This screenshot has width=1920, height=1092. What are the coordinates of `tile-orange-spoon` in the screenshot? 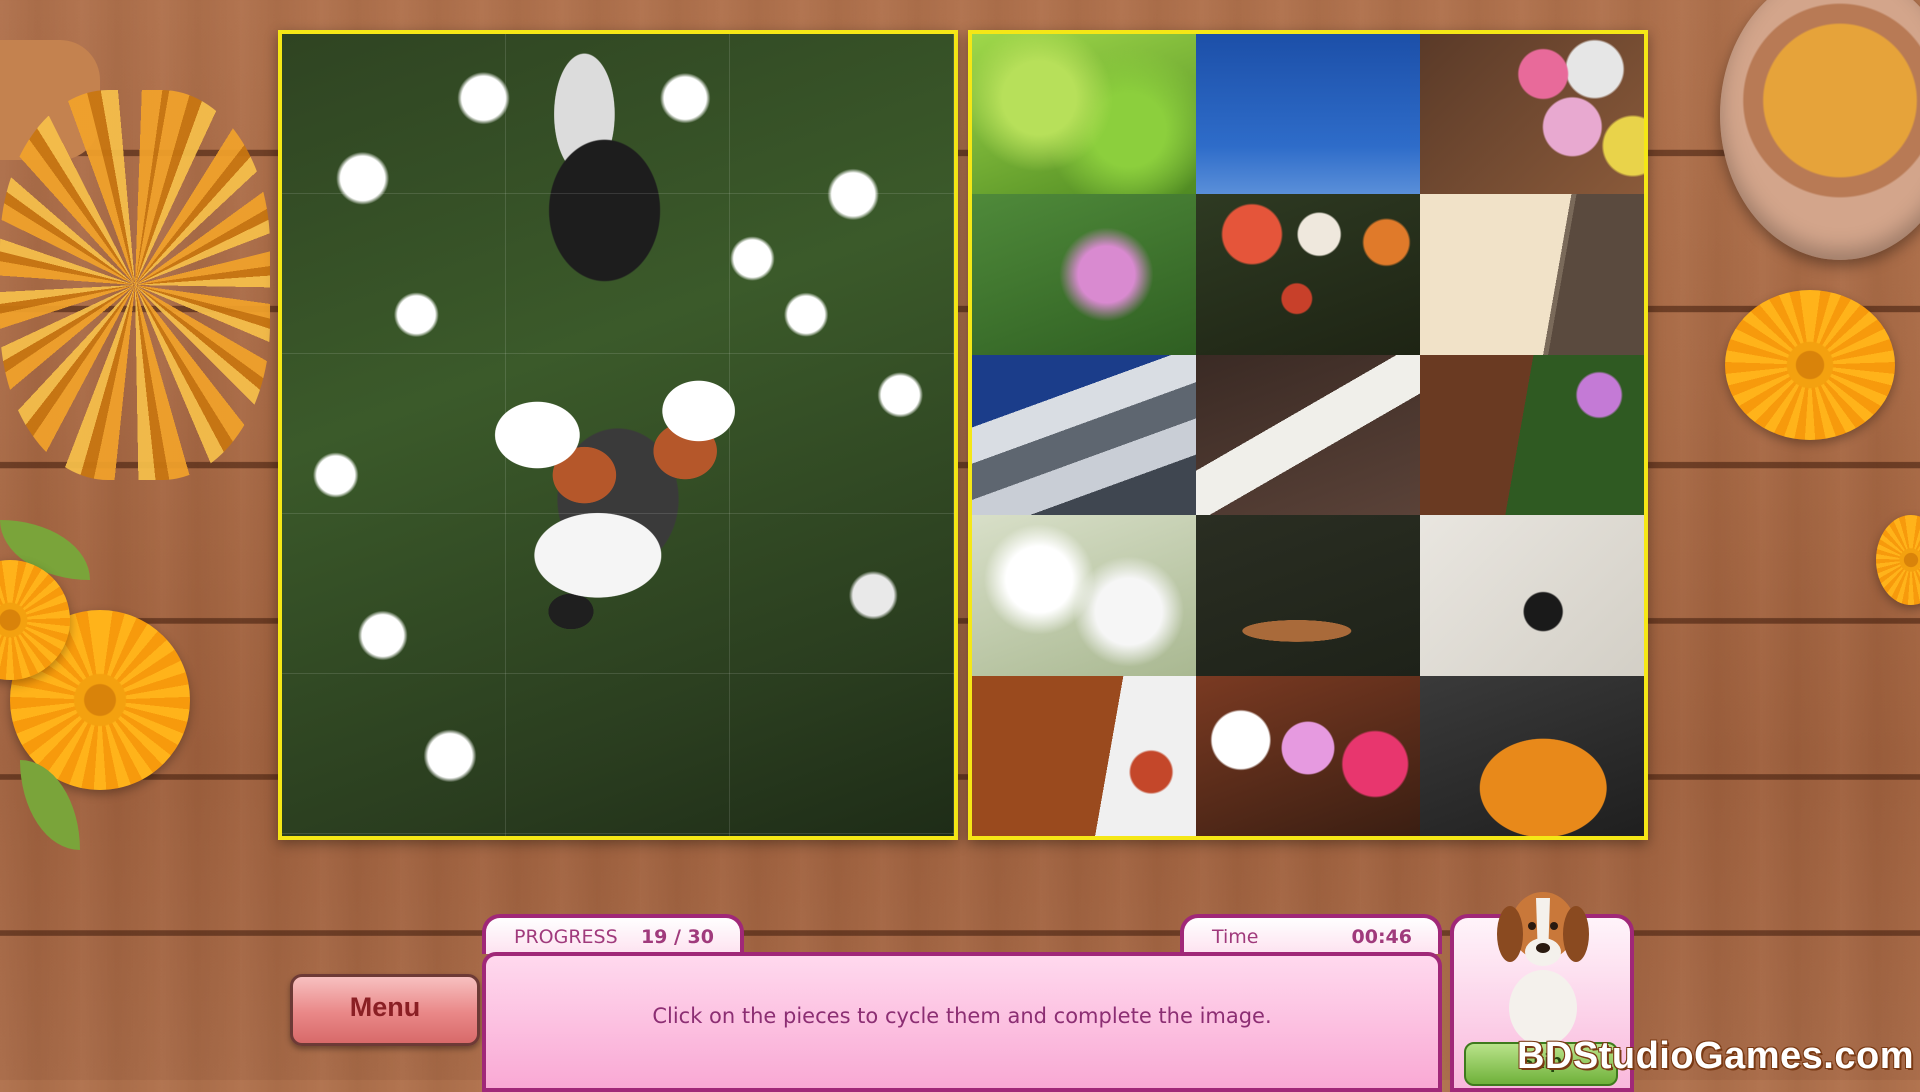 It's located at (1532, 755).